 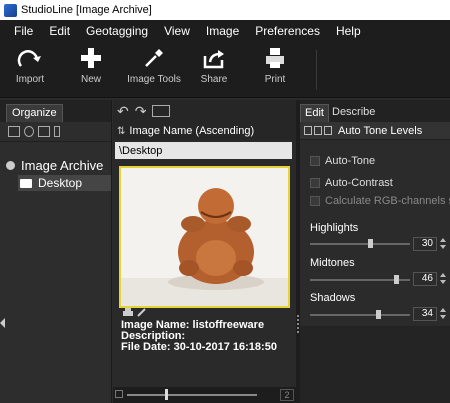 I want to click on back-arrow-icon: ↶, so click(x=123, y=111).